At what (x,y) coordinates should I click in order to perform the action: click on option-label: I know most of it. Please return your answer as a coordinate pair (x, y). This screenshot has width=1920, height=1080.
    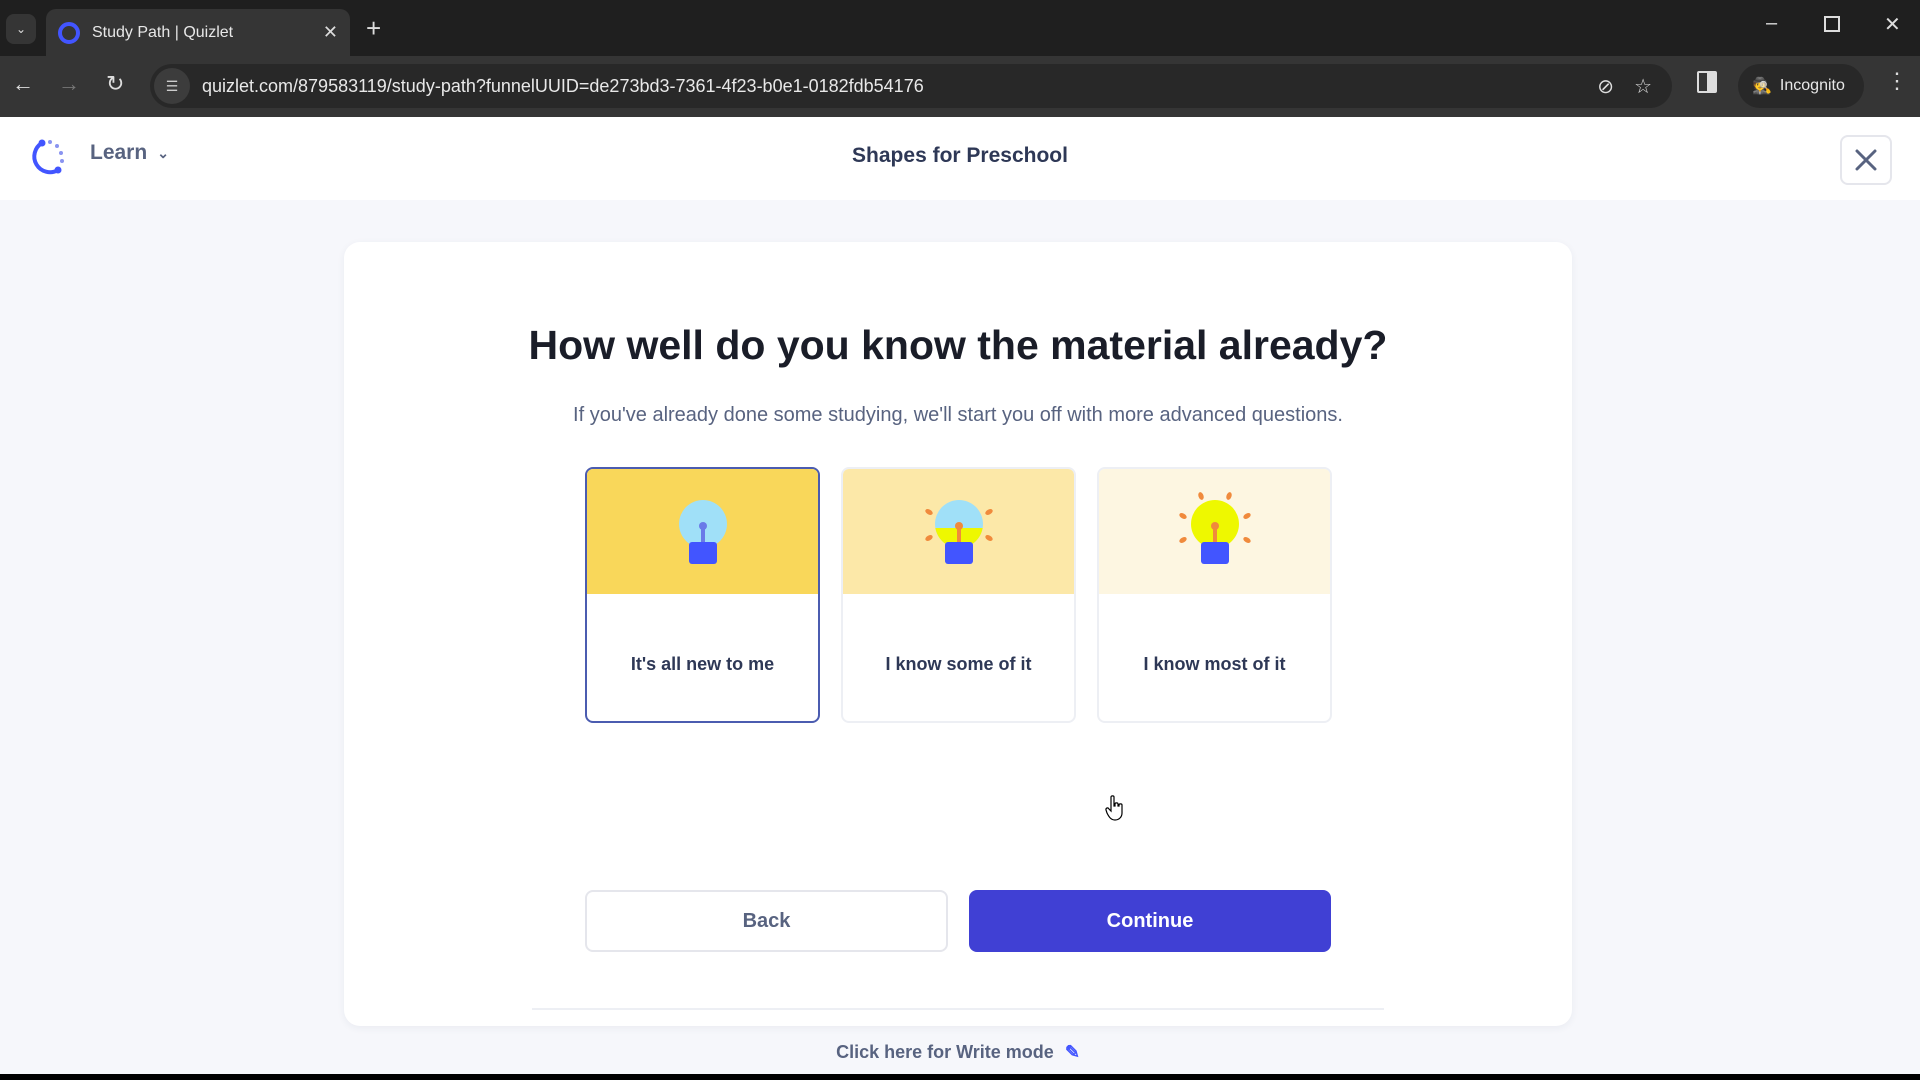
    Looking at the image, I should click on (1214, 664).